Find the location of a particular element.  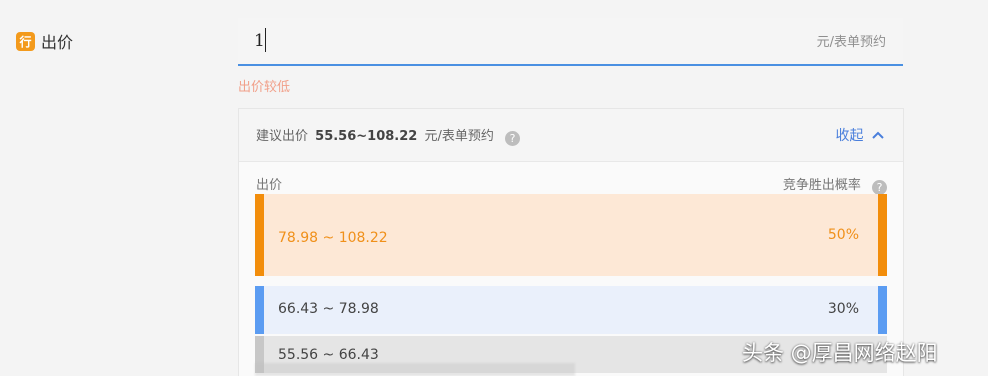

bid-badge-icon: 行 is located at coordinates (25, 41).